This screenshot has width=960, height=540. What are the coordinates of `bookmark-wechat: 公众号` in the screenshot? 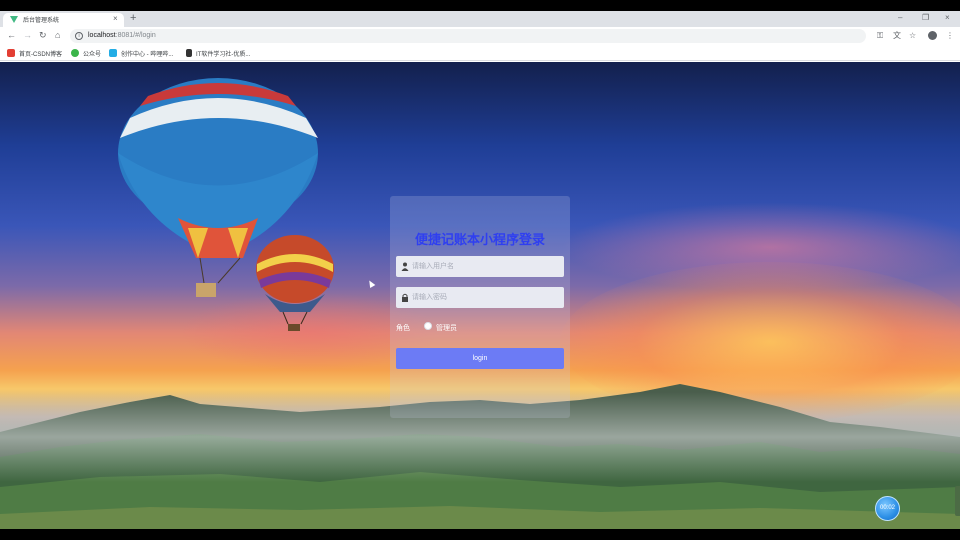 It's located at (86, 53).